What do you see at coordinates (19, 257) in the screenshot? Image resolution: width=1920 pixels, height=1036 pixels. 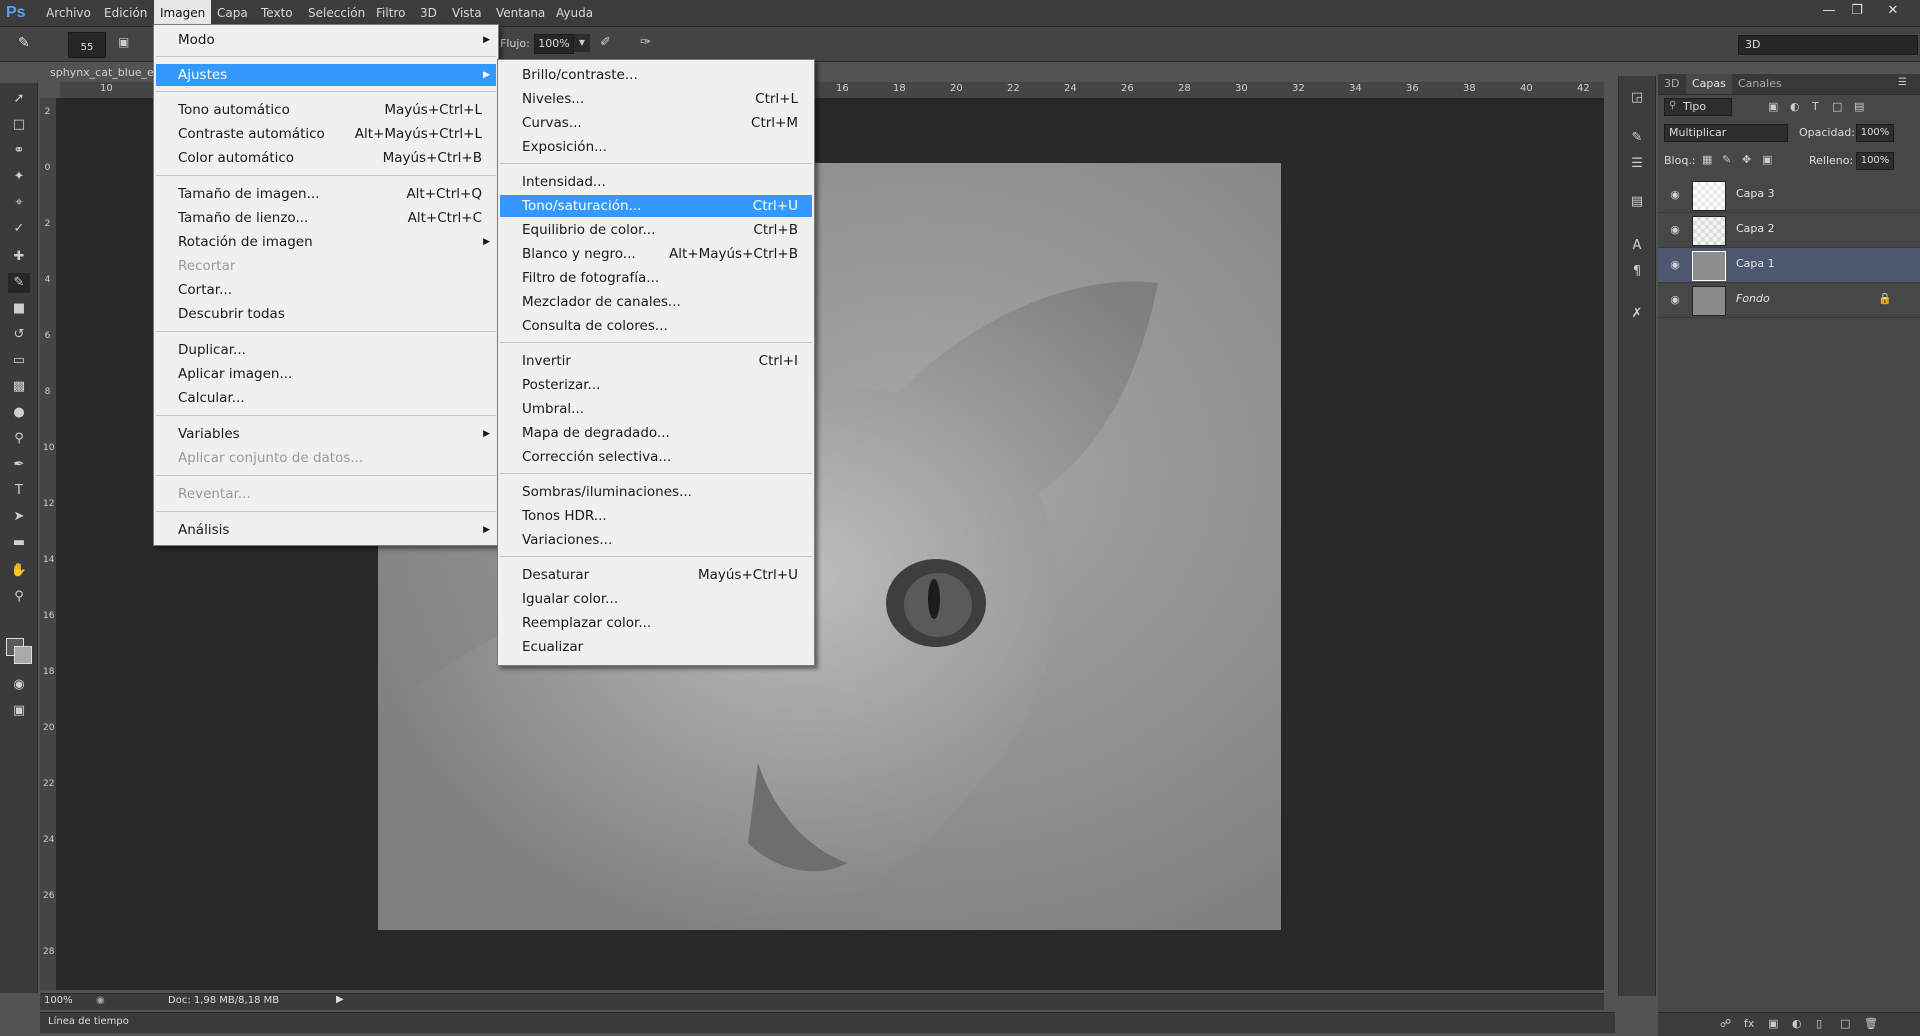 I see `healing-brush-tool-icon: ✚` at bounding box center [19, 257].